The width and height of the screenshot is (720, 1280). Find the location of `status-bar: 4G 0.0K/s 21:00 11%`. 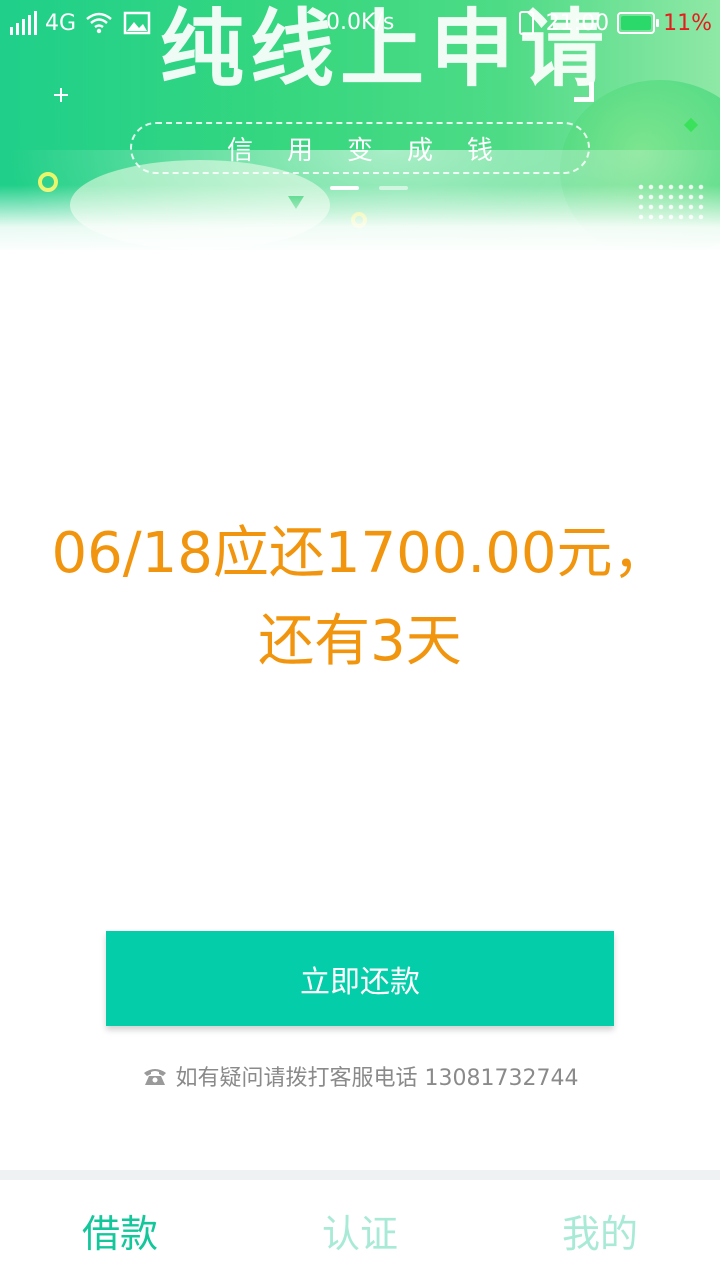

status-bar: 4G 0.0K/s 21:00 11% is located at coordinates (360, 24).